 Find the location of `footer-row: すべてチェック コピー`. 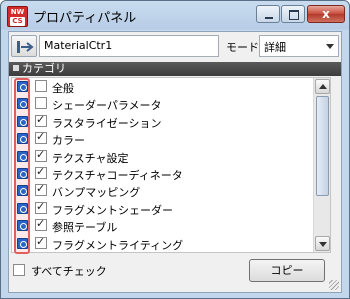

footer-row: すべてチェック コピー is located at coordinates (175, 272).